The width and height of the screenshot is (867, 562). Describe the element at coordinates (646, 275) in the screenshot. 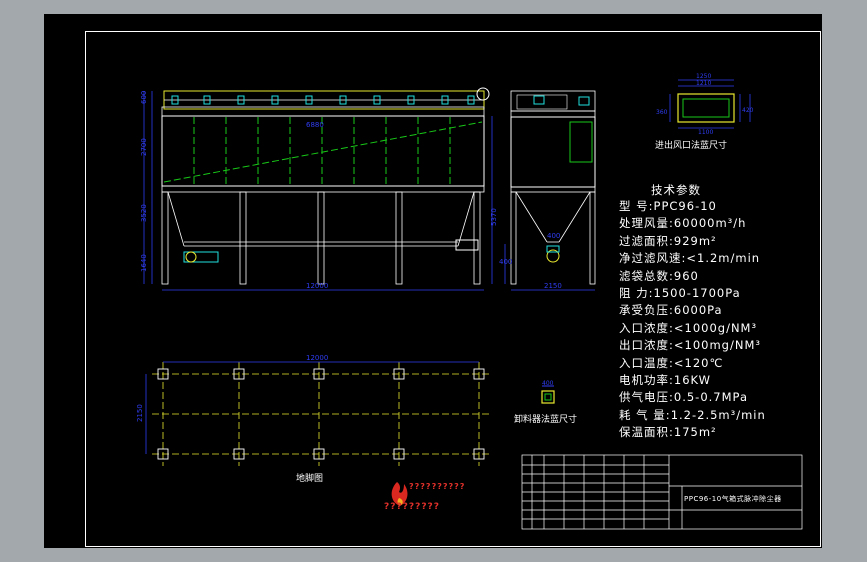

I see `tech-param-label: 滤袋总数:` at that location.